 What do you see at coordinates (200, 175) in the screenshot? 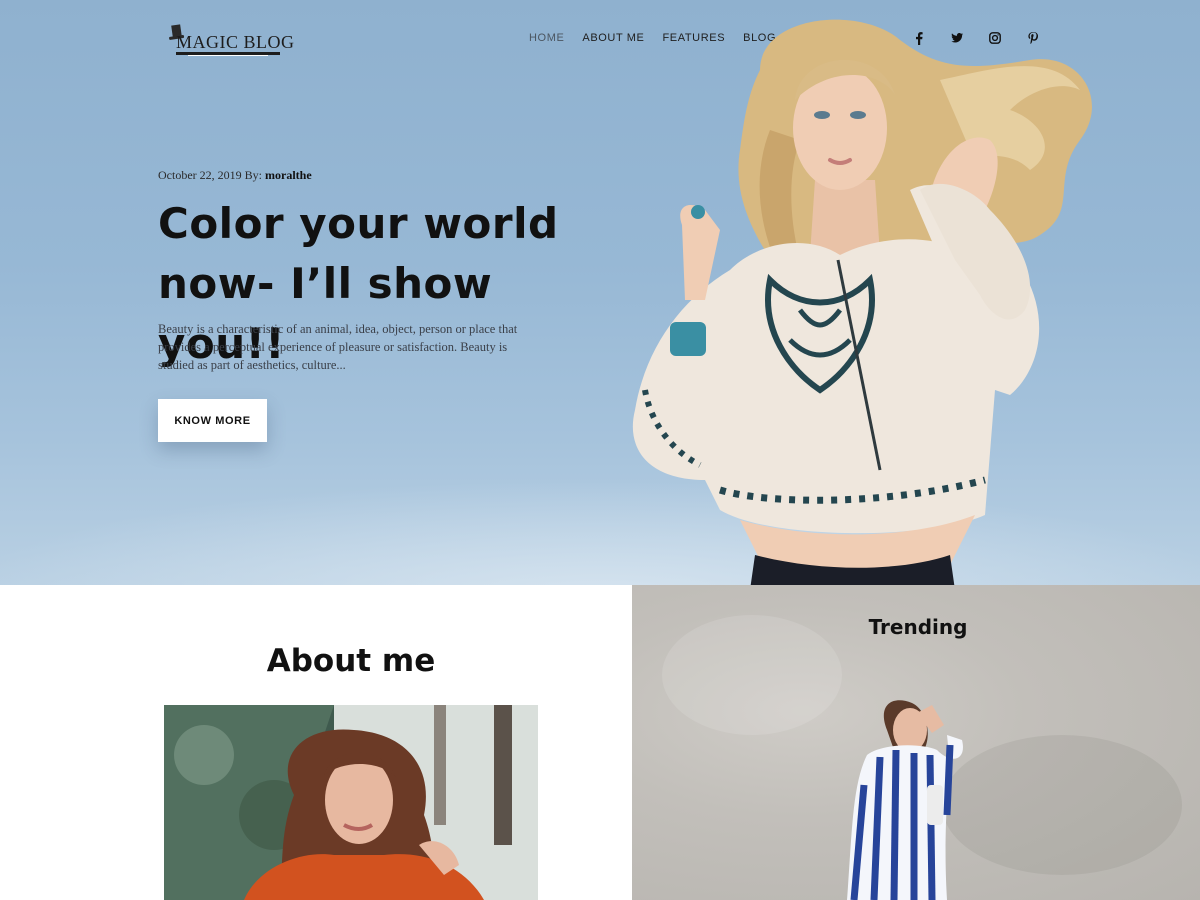
I see `post-date: October 22, 2019` at bounding box center [200, 175].